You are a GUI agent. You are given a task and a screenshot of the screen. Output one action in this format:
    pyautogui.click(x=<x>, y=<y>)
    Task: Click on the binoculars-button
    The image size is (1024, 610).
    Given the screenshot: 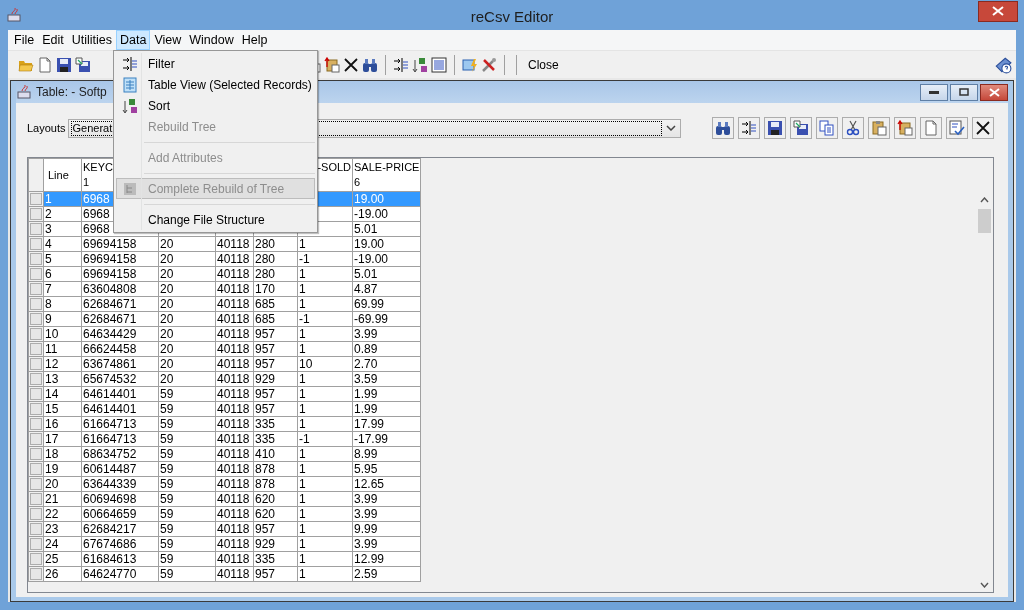 What is the action you would take?
    pyautogui.click(x=723, y=128)
    